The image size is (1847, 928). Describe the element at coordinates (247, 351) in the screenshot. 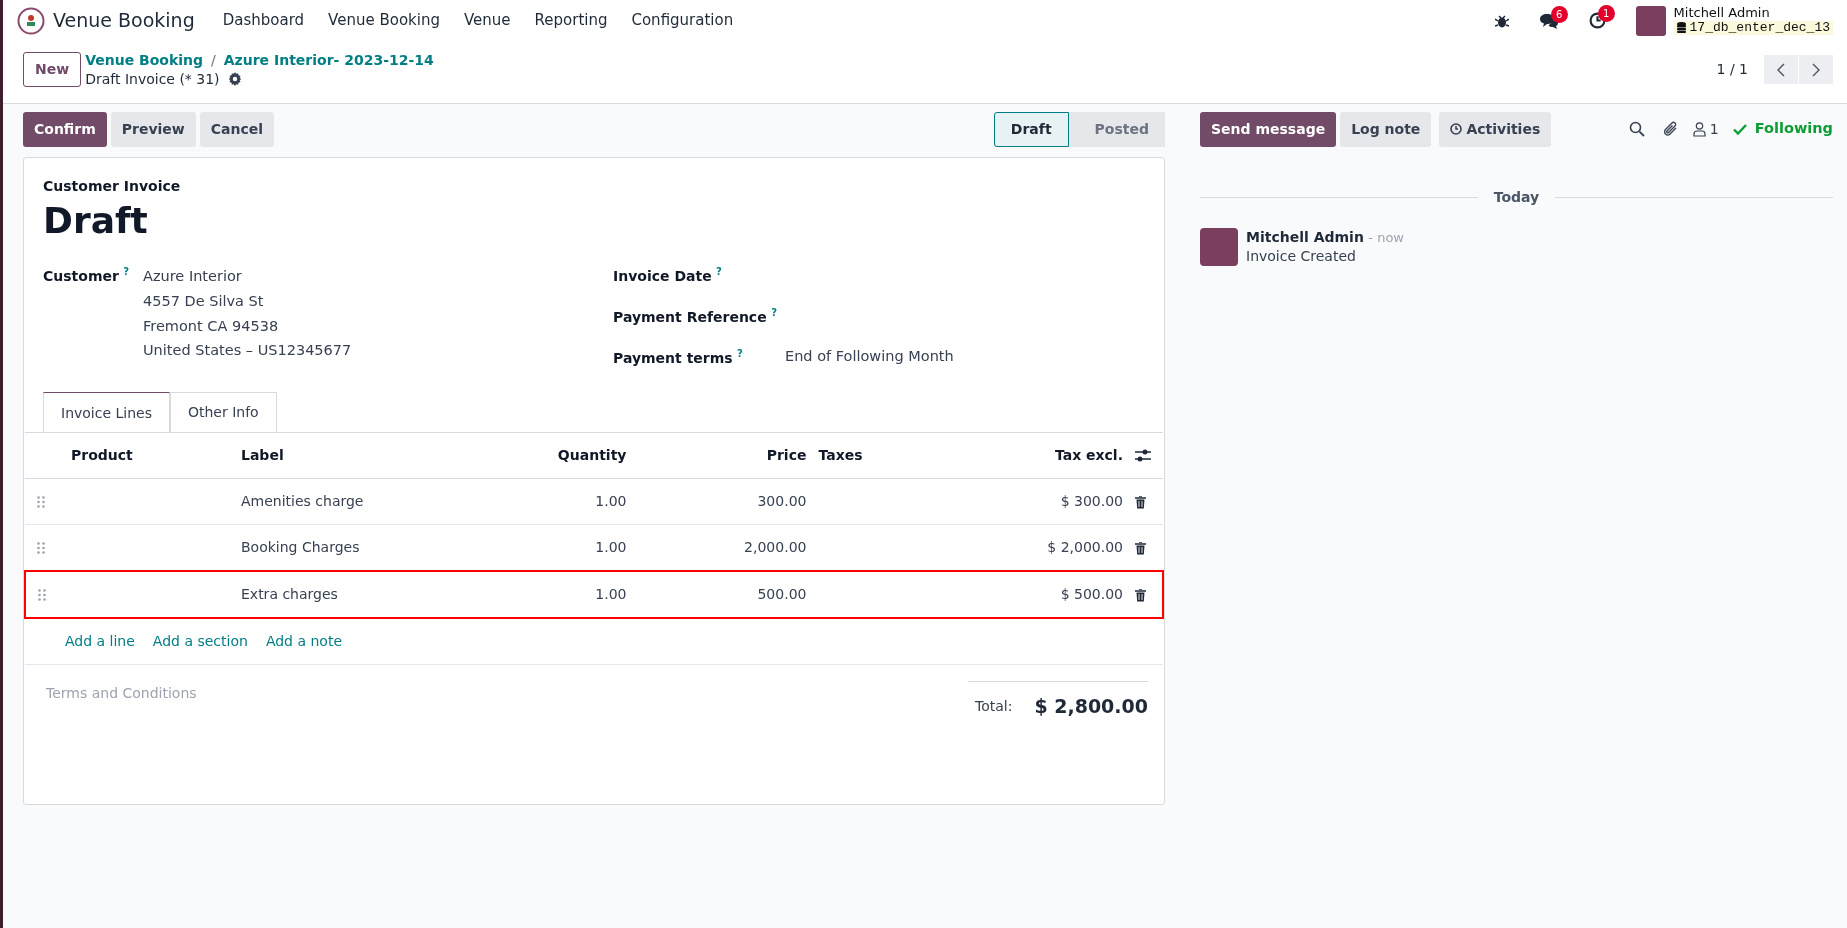

I see `address-line: United States – US12345677` at that location.